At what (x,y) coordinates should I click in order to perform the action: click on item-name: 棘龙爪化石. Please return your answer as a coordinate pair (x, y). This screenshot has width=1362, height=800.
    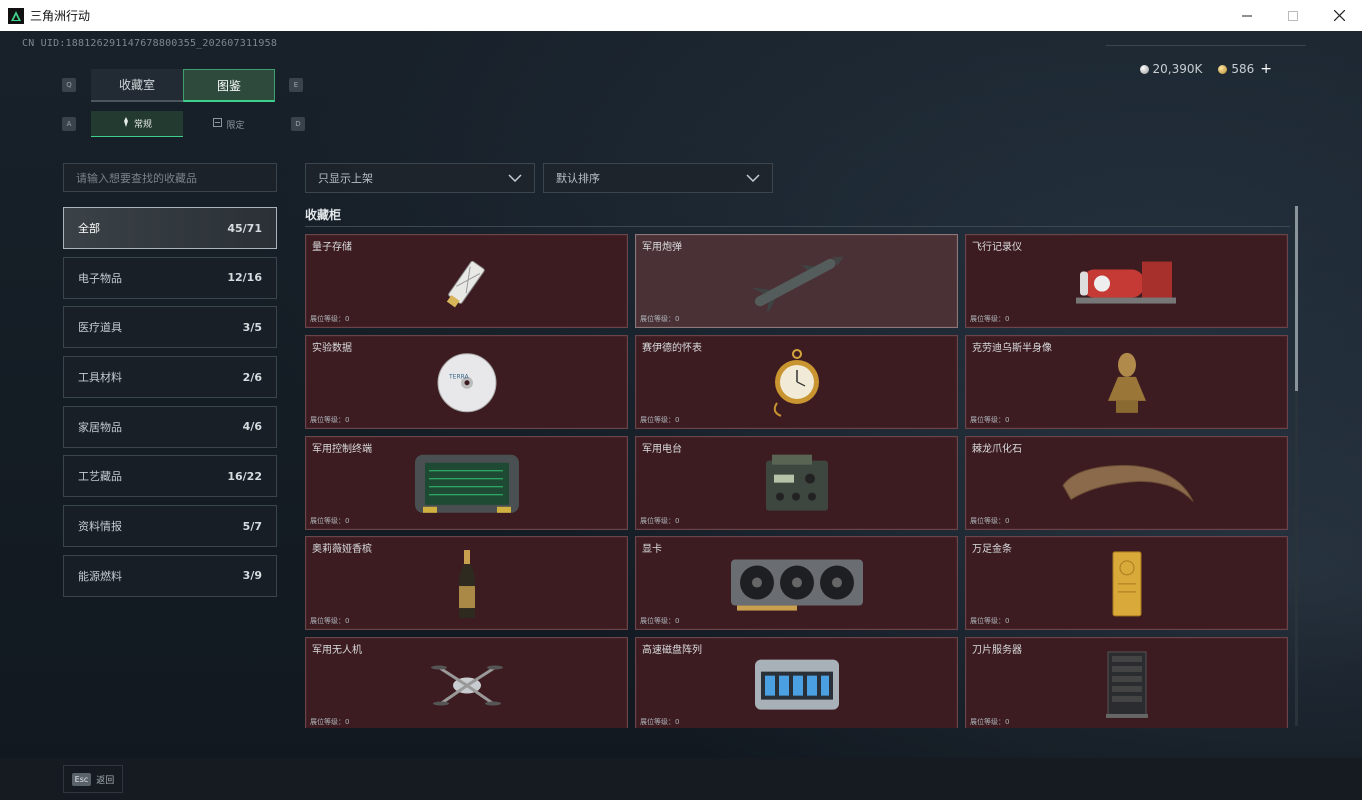
    Looking at the image, I should click on (997, 449).